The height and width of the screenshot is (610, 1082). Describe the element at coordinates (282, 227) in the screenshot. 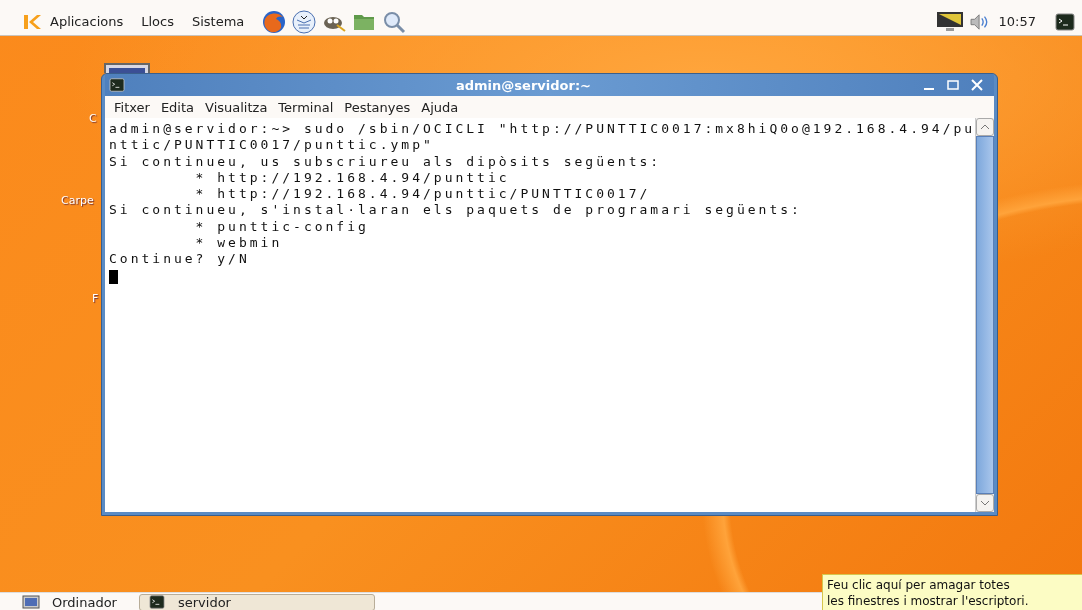

I see `terminal-line: * punttic-config` at that location.